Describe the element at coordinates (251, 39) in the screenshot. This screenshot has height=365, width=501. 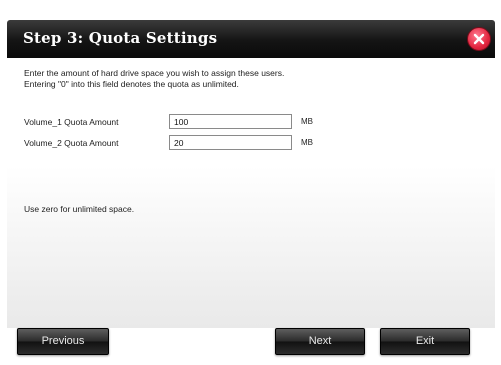
I see `dialog-titlebar: Step 3: Quota Settings` at that location.